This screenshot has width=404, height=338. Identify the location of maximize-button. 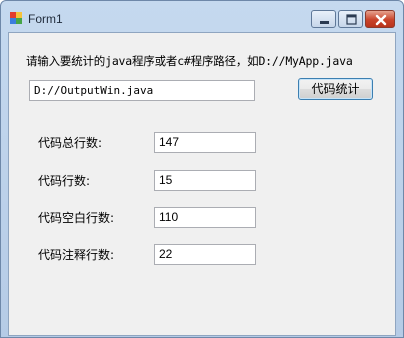
(350, 19).